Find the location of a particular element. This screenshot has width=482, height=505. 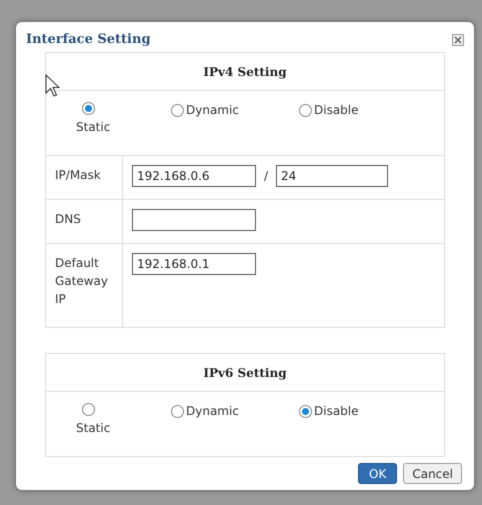

ok-button: OK is located at coordinates (378, 473).